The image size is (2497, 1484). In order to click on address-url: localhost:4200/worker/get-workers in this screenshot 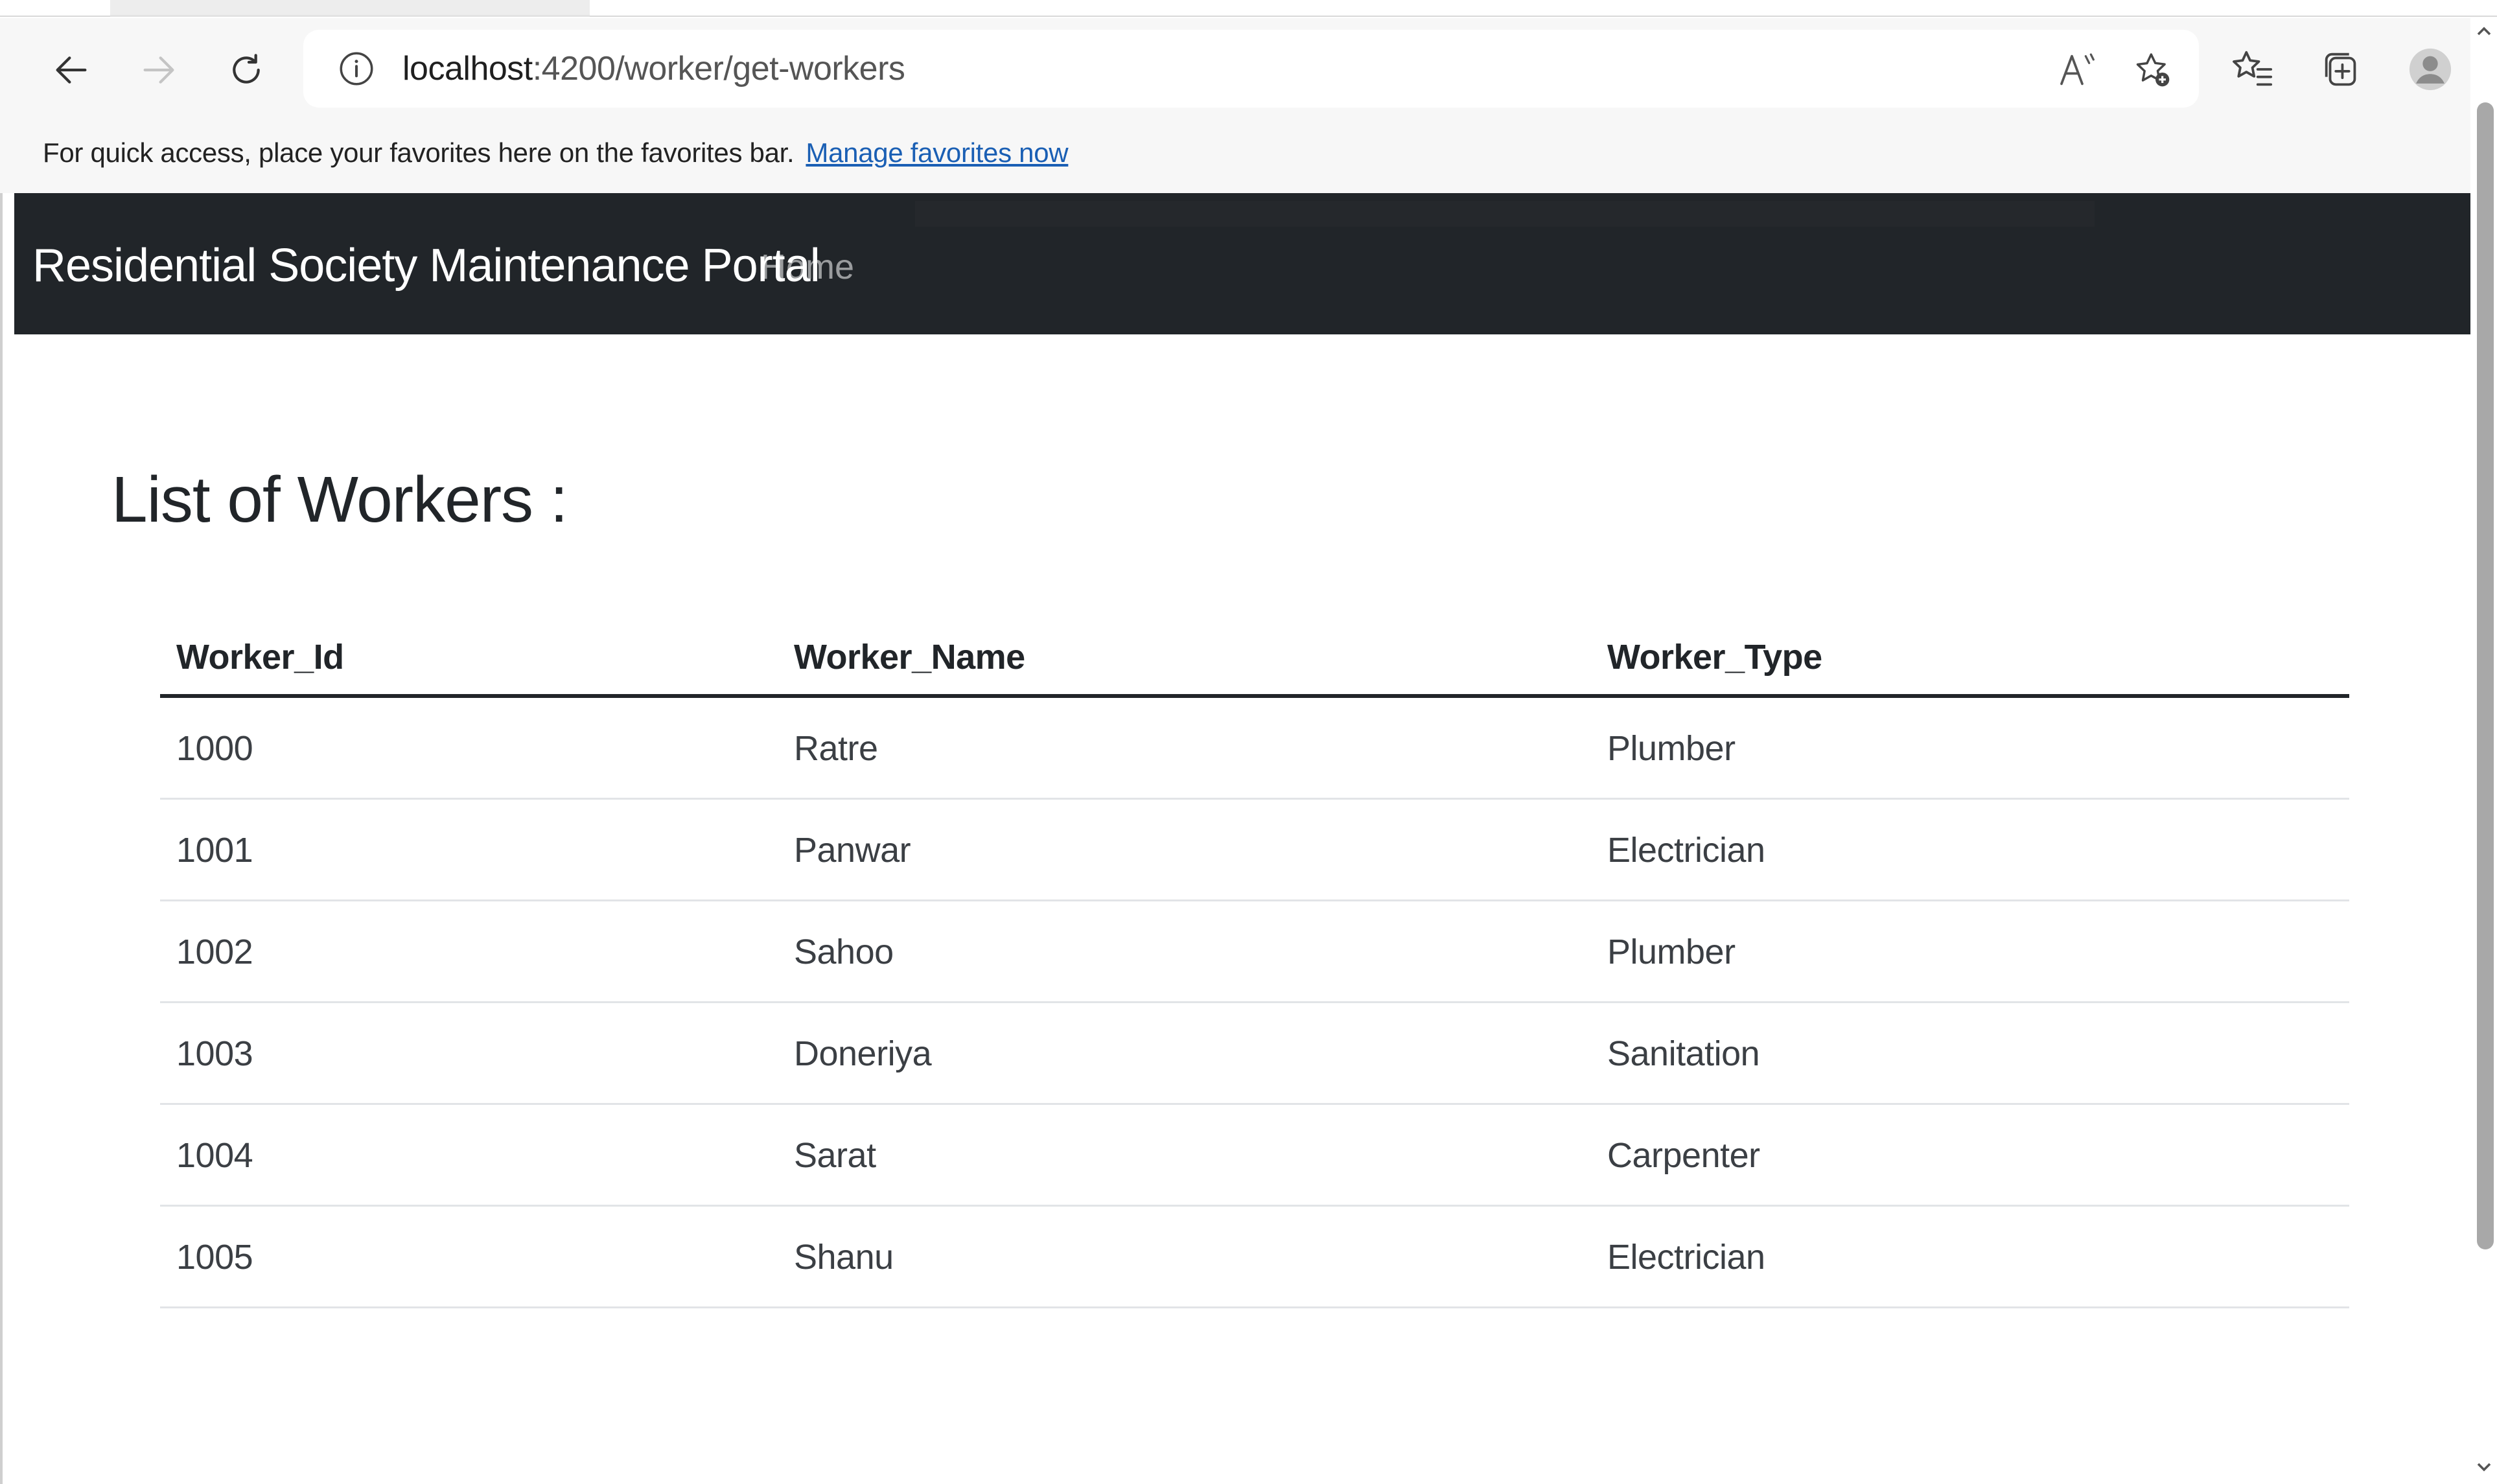, I will do `click(653, 68)`.